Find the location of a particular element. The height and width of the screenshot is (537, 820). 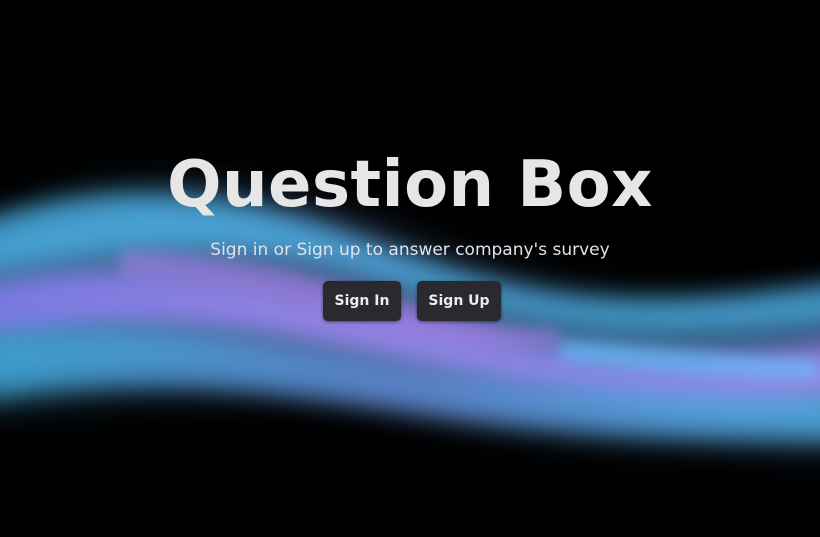

sign-in-button: Sign In is located at coordinates (362, 301).